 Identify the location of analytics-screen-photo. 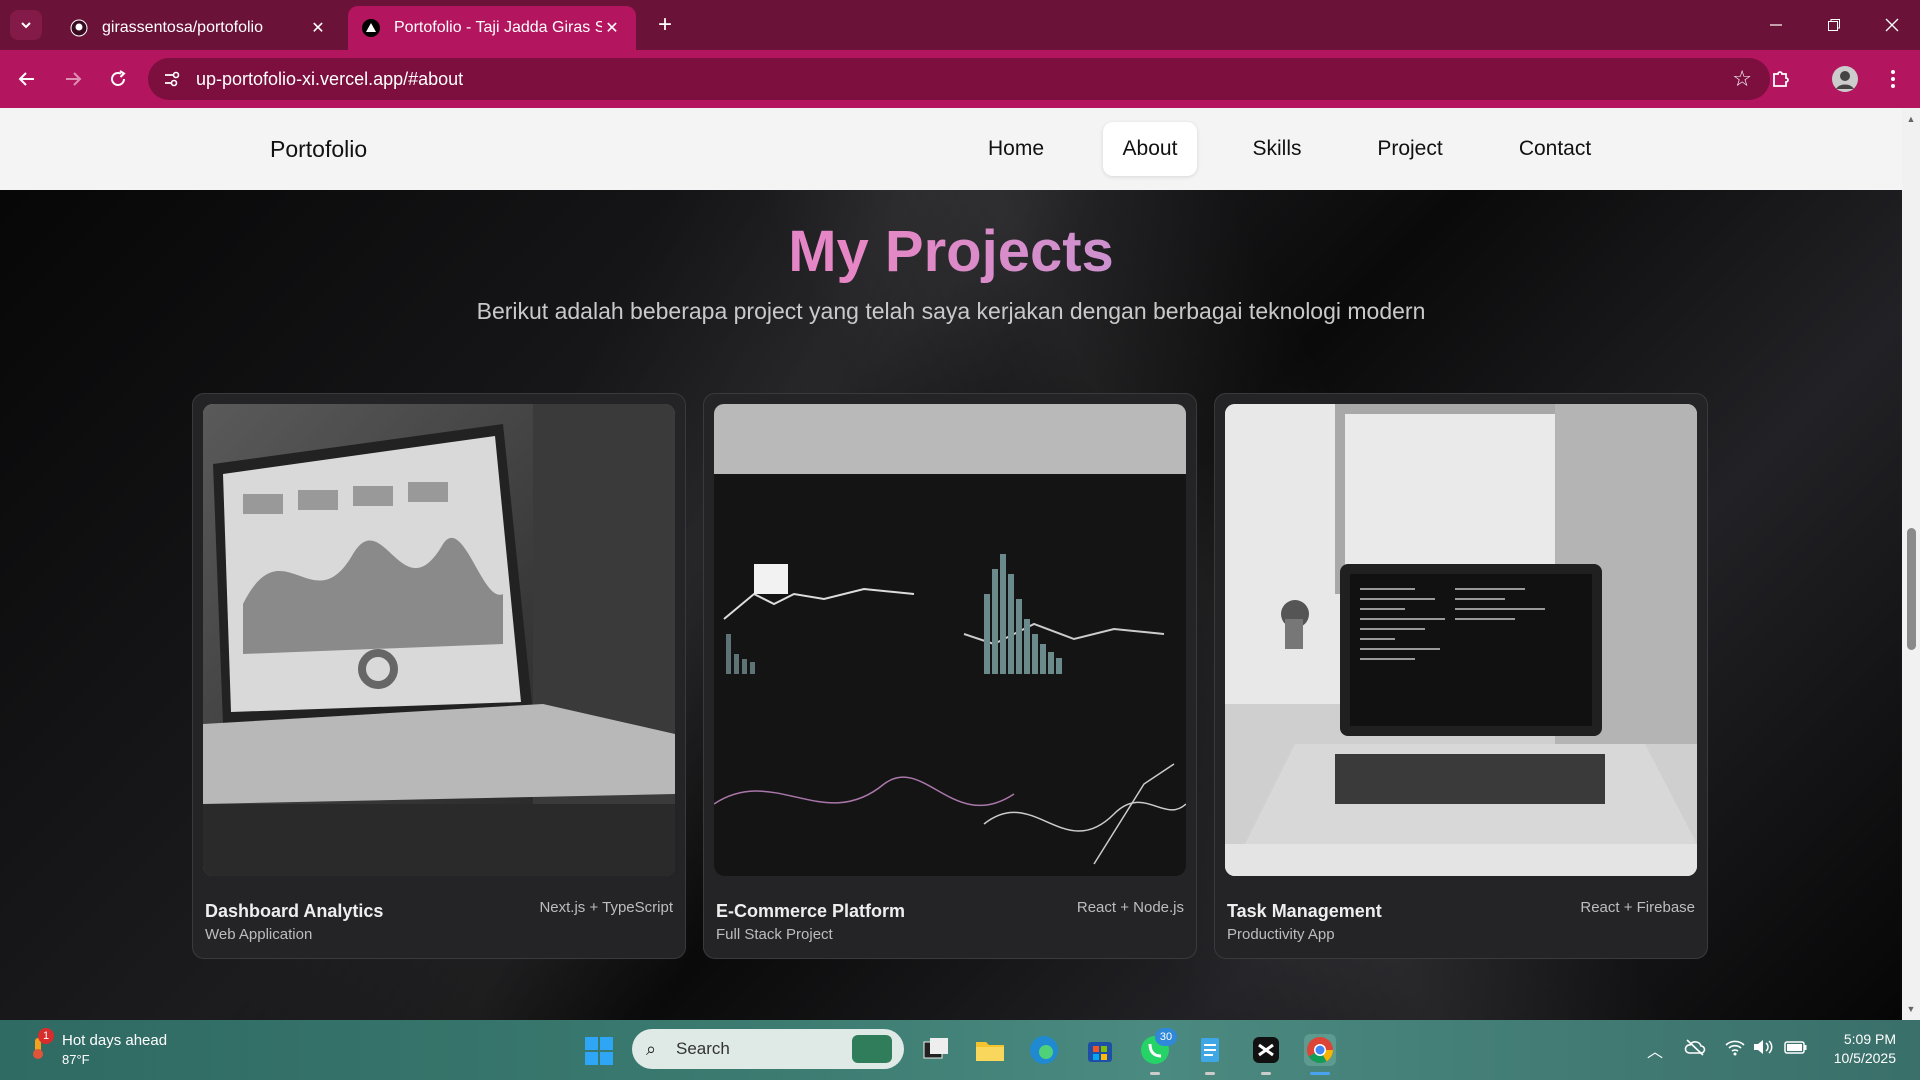
(950, 640).